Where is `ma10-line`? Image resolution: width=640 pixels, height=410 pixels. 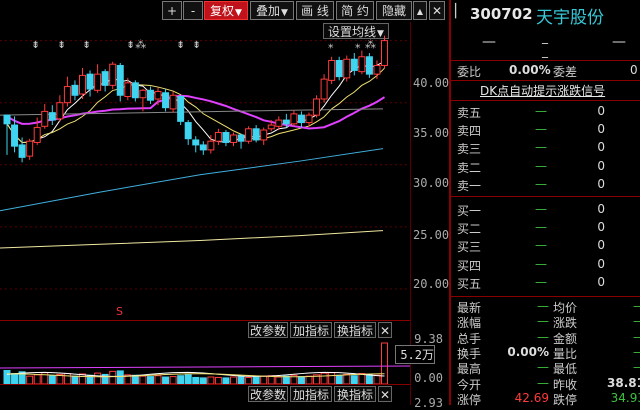
ma10-line is located at coordinates (195, 105).